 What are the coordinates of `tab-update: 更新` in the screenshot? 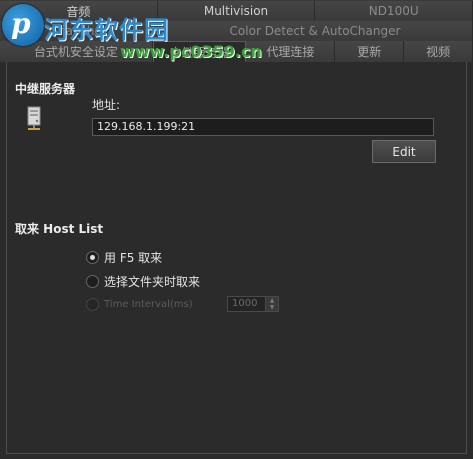 It's located at (370, 51).